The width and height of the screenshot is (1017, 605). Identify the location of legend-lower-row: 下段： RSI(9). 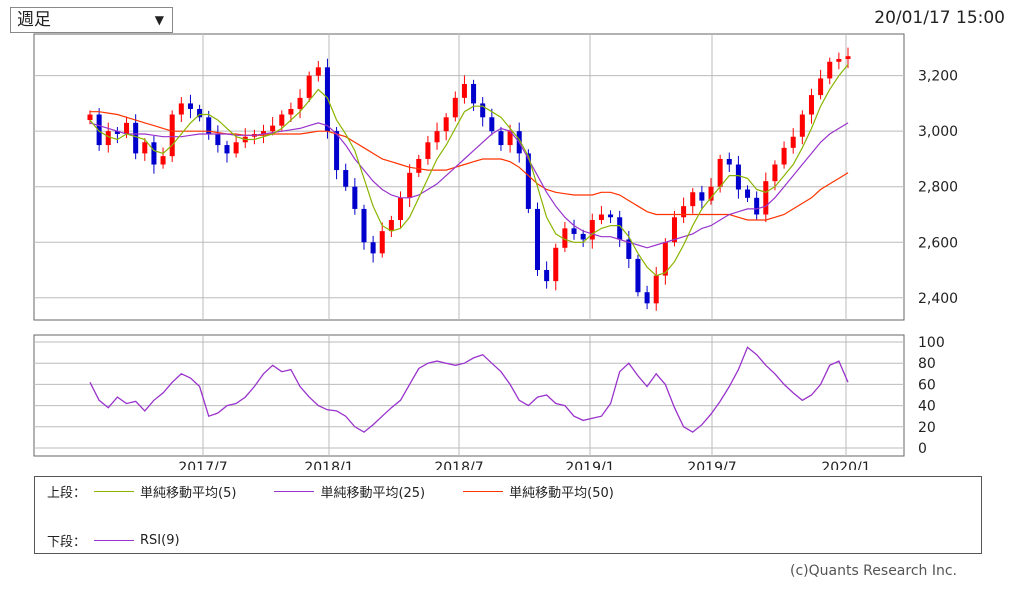
(132, 540).